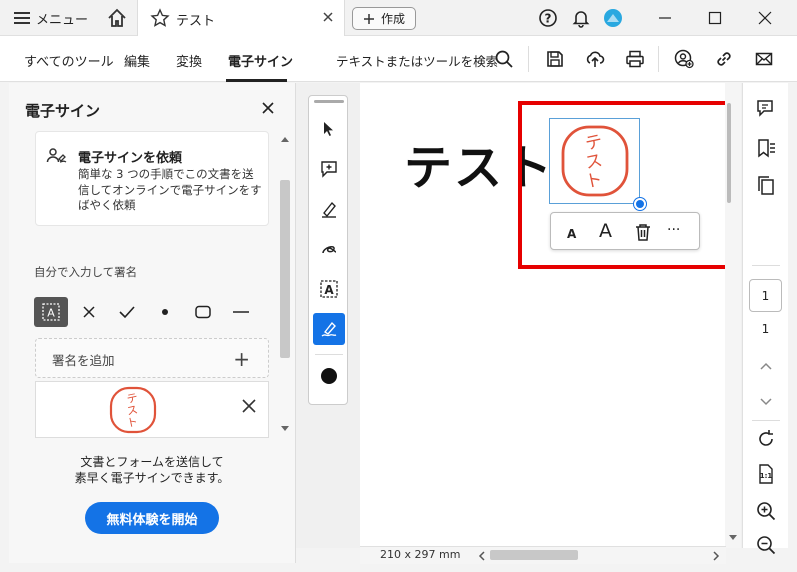 This screenshot has height=572, width=797. Describe the element at coordinates (285, 139) in the screenshot. I see `scroll-up-icon` at that location.